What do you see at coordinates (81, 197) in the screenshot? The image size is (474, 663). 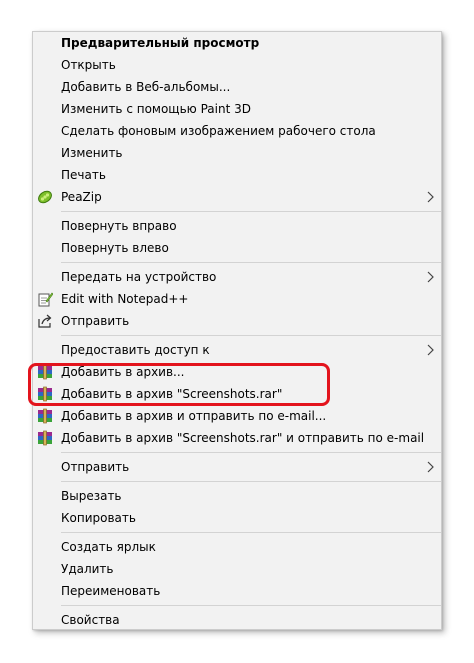 I see `menu-item-label: PeaZip` at bounding box center [81, 197].